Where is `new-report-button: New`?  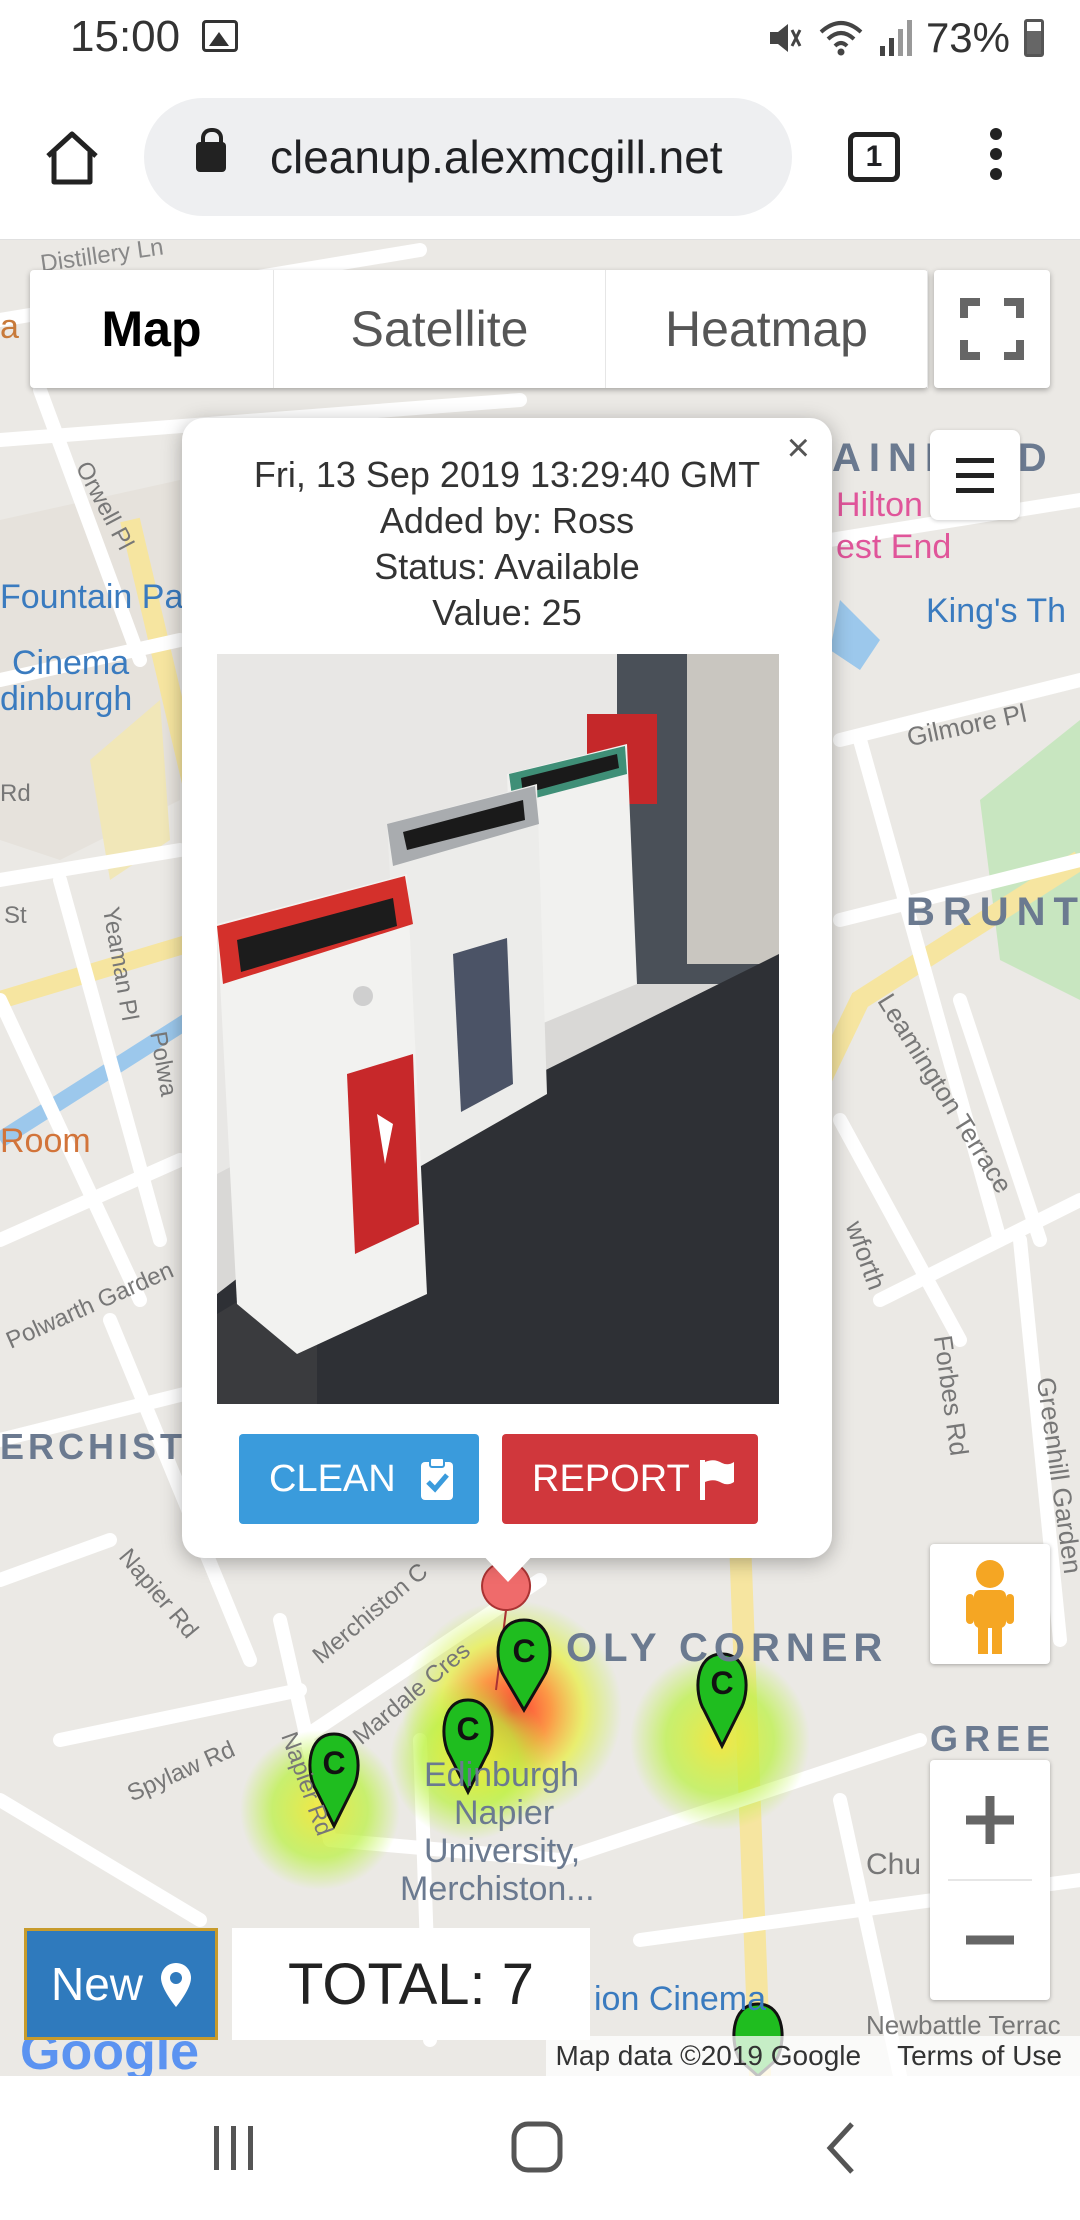 new-report-button: New is located at coordinates (121, 1984).